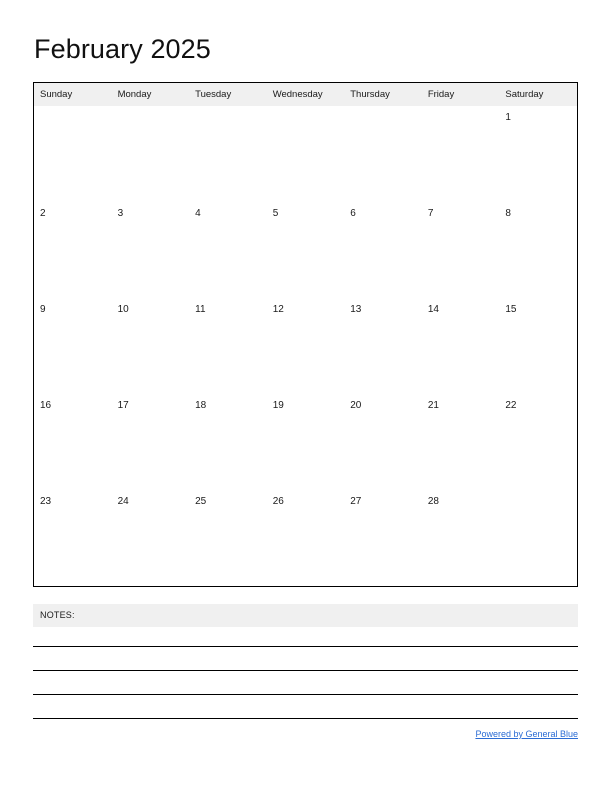  Describe the element at coordinates (356, 309) in the screenshot. I see `day-number: 13` at that location.